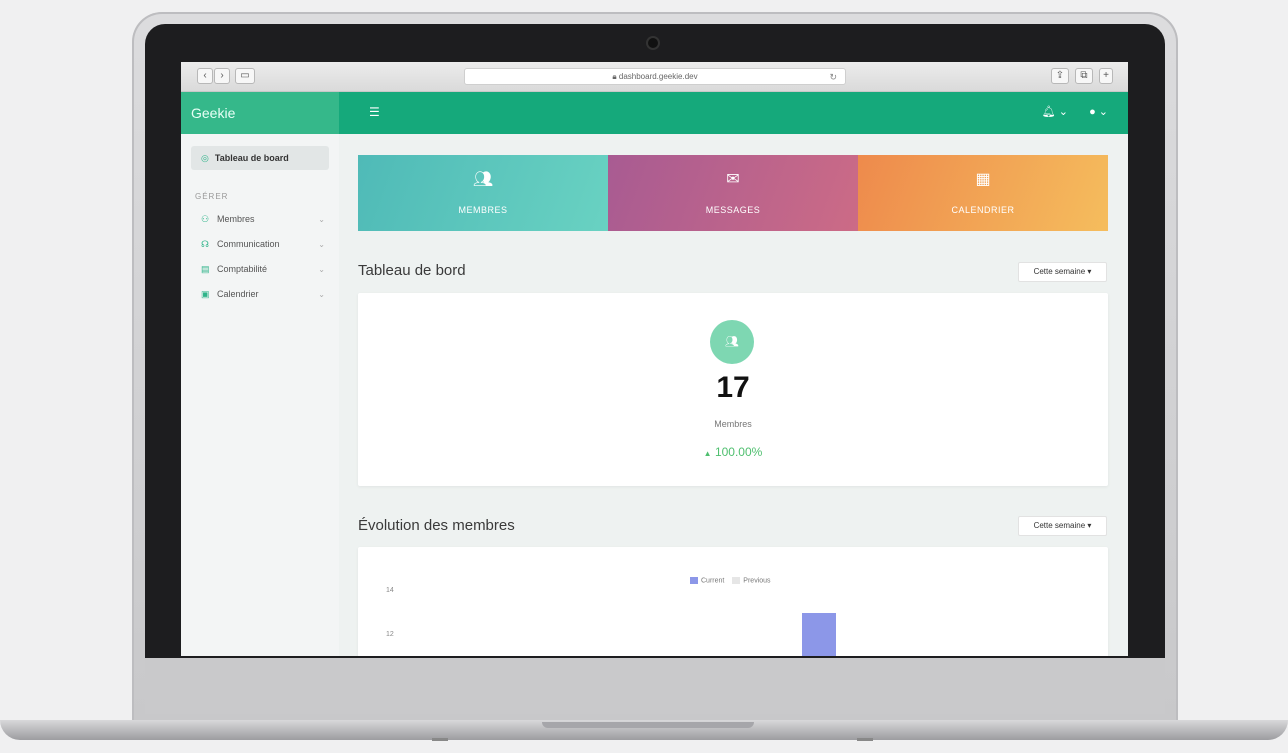 This screenshot has height=753, width=1288. What do you see at coordinates (983, 179) in the screenshot?
I see `calendar-icon: ▦` at bounding box center [983, 179].